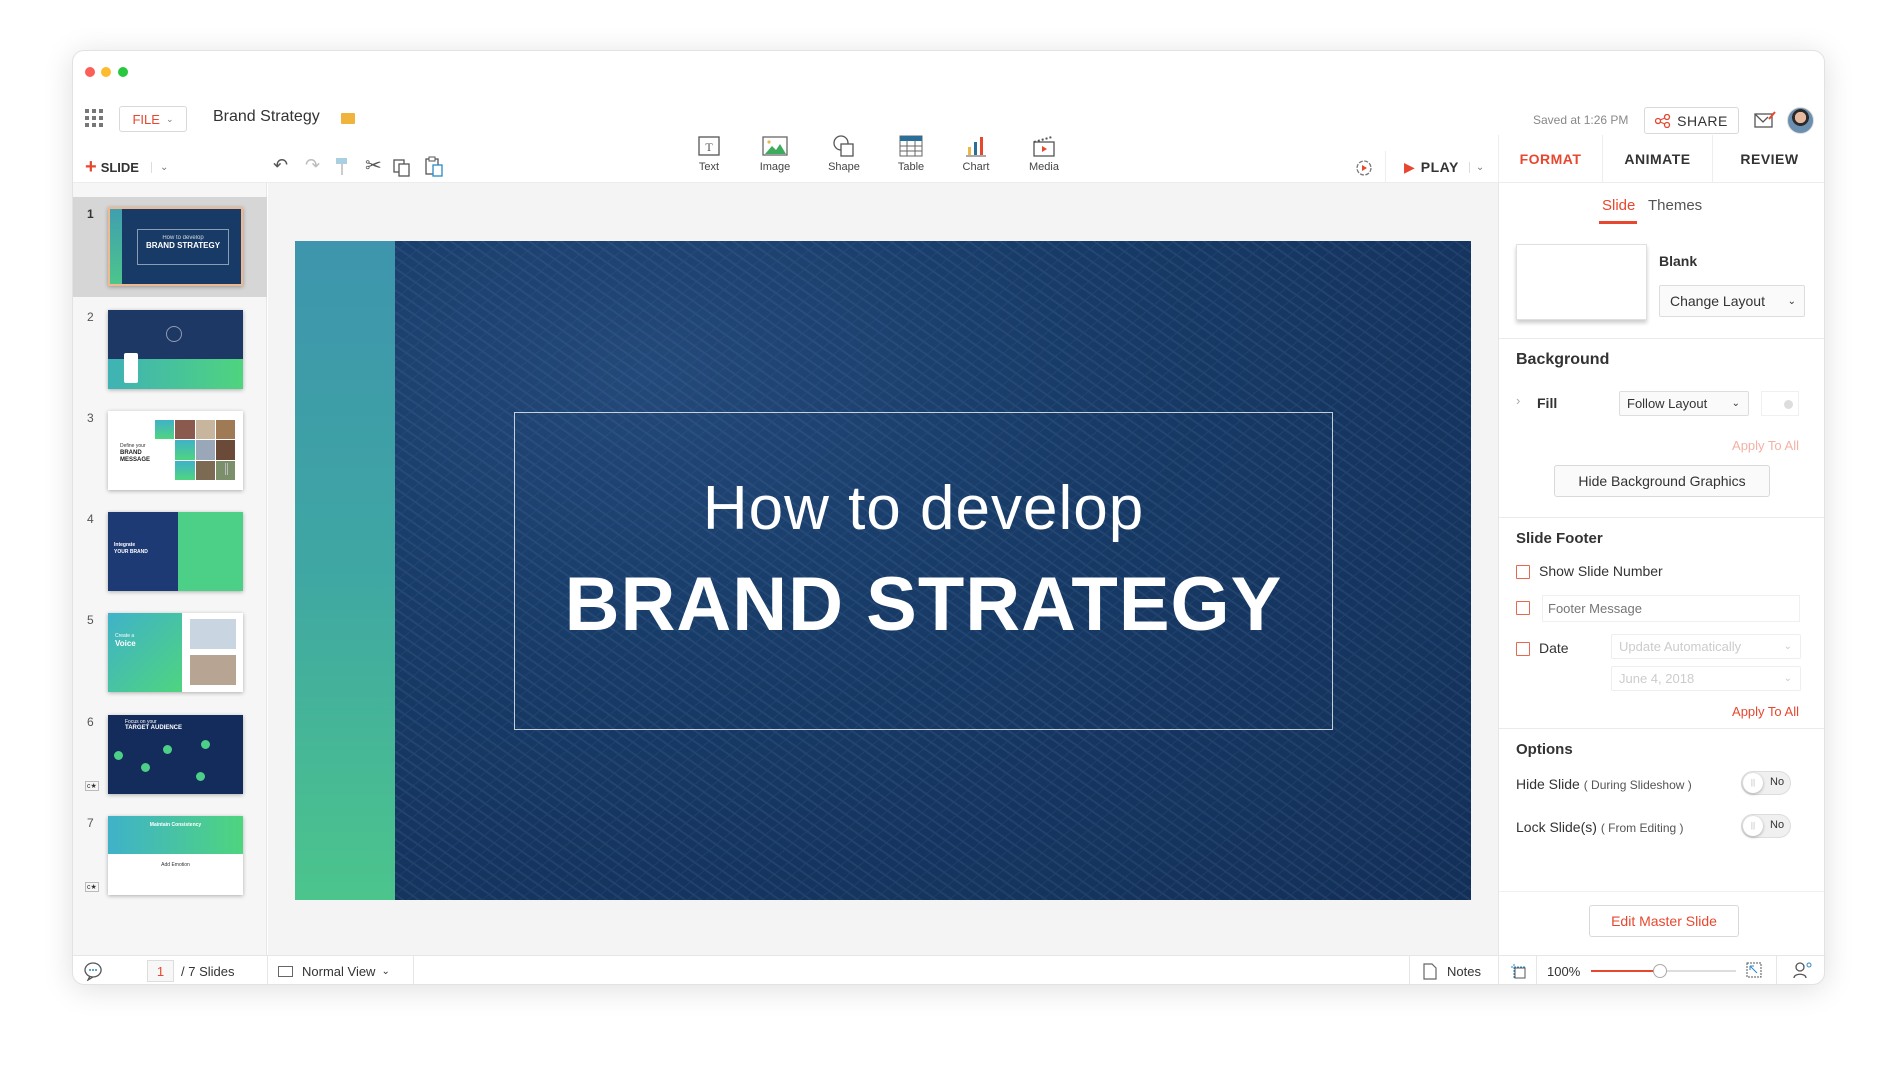 The image size is (1888, 1074). What do you see at coordinates (342, 167) in the screenshot?
I see `format-painter-icon` at bounding box center [342, 167].